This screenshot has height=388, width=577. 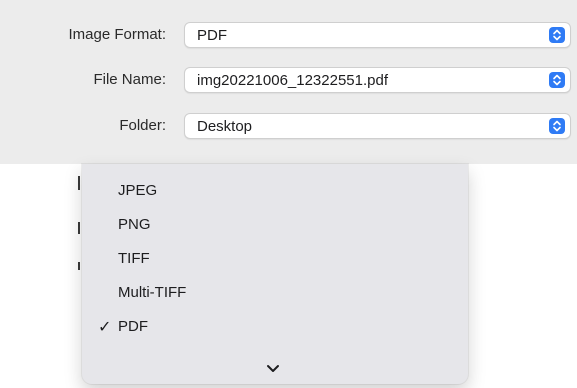 What do you see at coordinates (225, 126) in the screenshot?
I see `folder-value: Desktop` at bounding box center [225, 126].